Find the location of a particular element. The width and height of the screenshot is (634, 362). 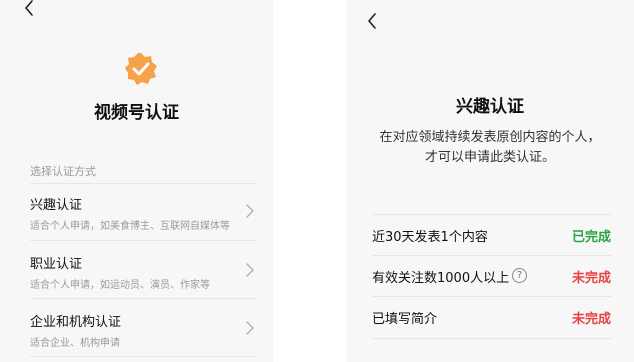

requirement-bio: 已填写简介 未完成 is located at coordinates (490, 317).